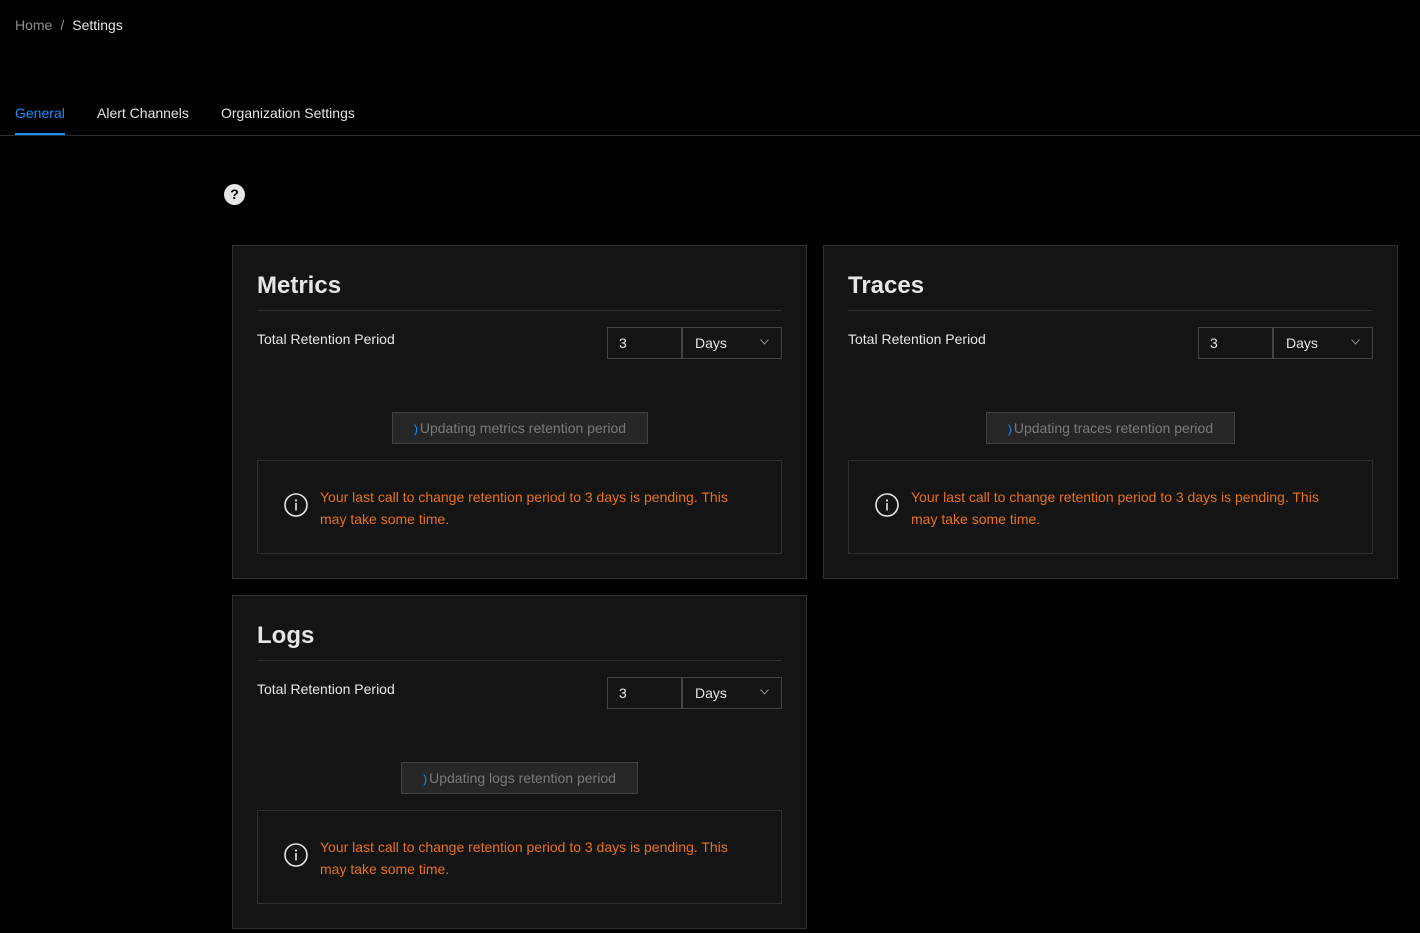  Describe the element at coordinates (33, 25) in the screenshot. I see `breadcrumb-home: Home` at that location.